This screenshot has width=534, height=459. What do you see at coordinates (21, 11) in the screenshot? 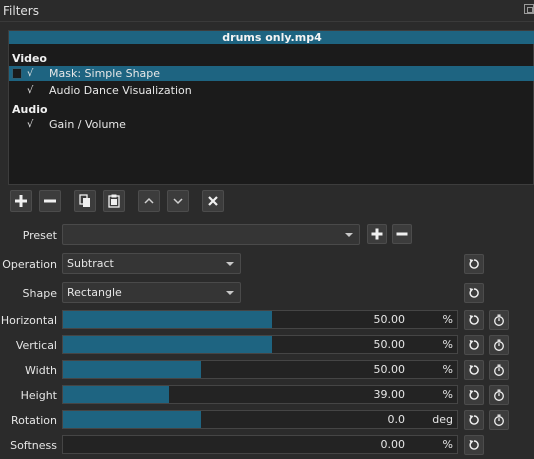
I see `panel-title: Filters` at bounding box center [21, 11].